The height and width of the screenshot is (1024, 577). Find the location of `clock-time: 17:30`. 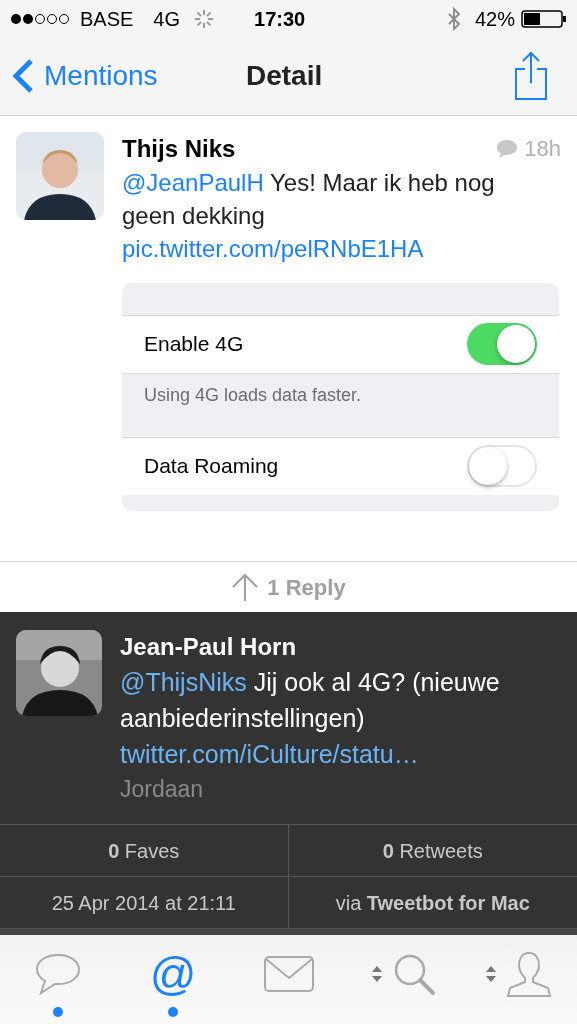

clock-time: 17:30 is located at coordinates (280, 19).